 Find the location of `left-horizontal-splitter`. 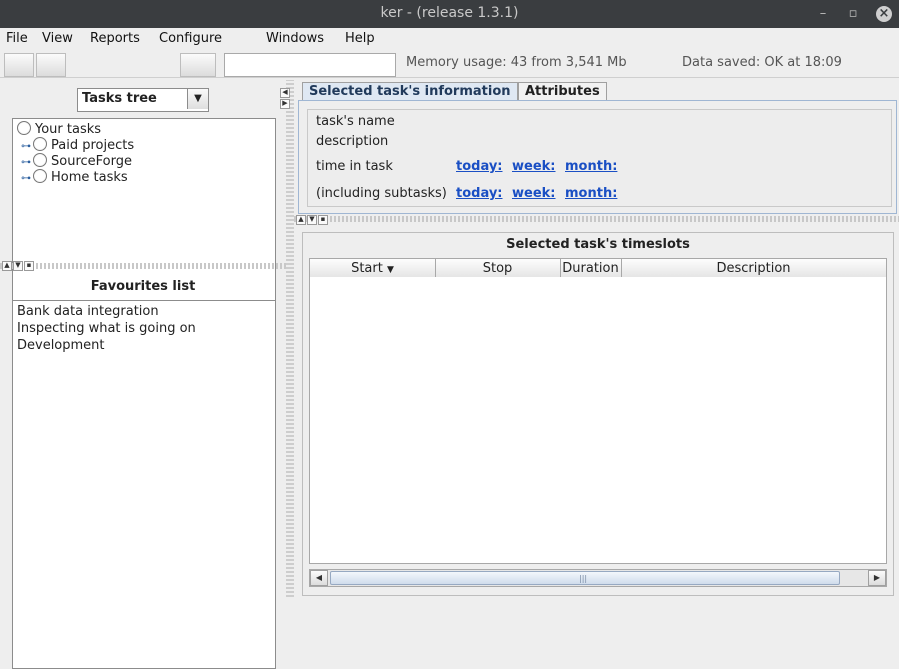

left-horizontal-splitter is located at coordinates (143, 266).